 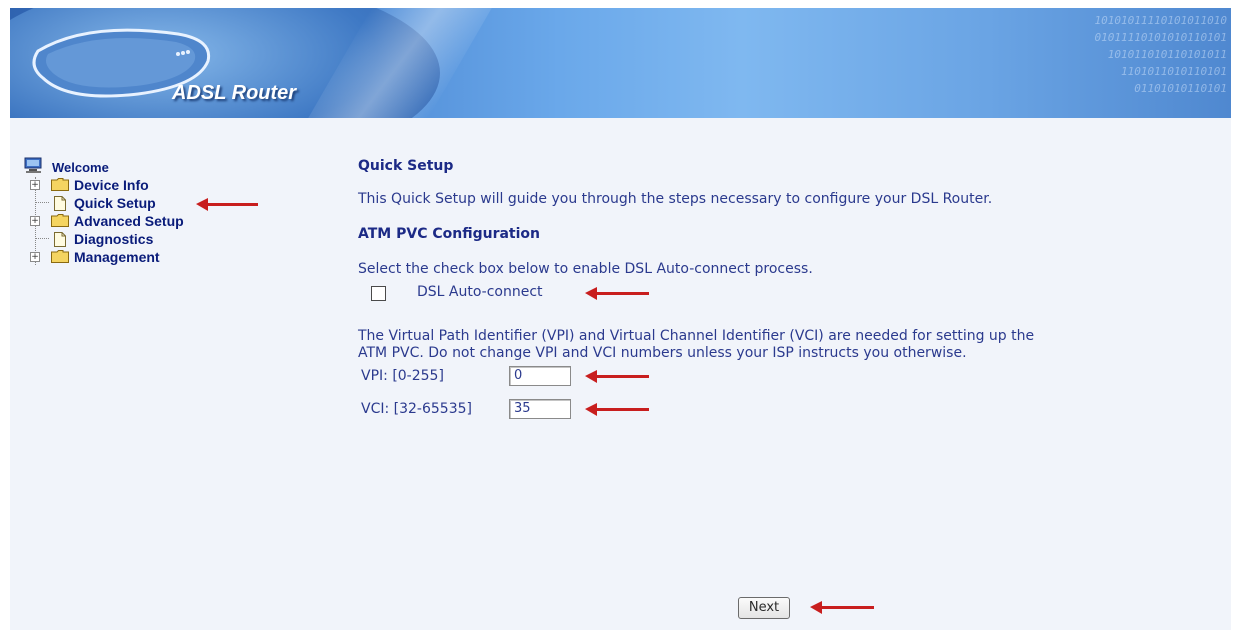 I want to click on sidebar-item-advanced-setup: + Advanced Setup, so click(x=126, y=221).